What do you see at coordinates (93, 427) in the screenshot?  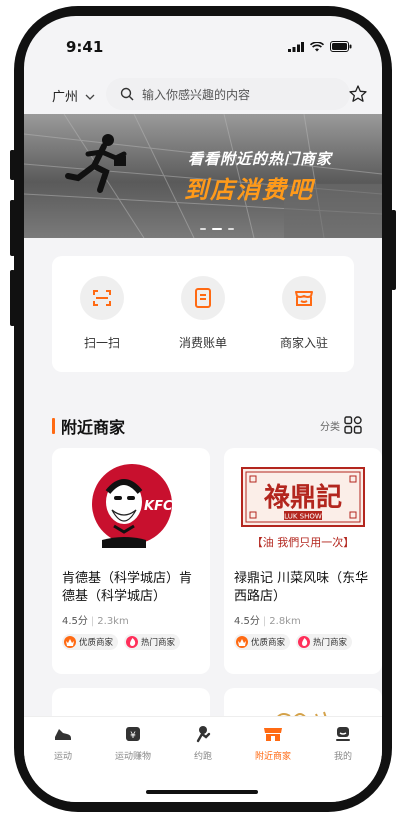 I see `section-title: 附近商家` at bounding box center [93, 427].